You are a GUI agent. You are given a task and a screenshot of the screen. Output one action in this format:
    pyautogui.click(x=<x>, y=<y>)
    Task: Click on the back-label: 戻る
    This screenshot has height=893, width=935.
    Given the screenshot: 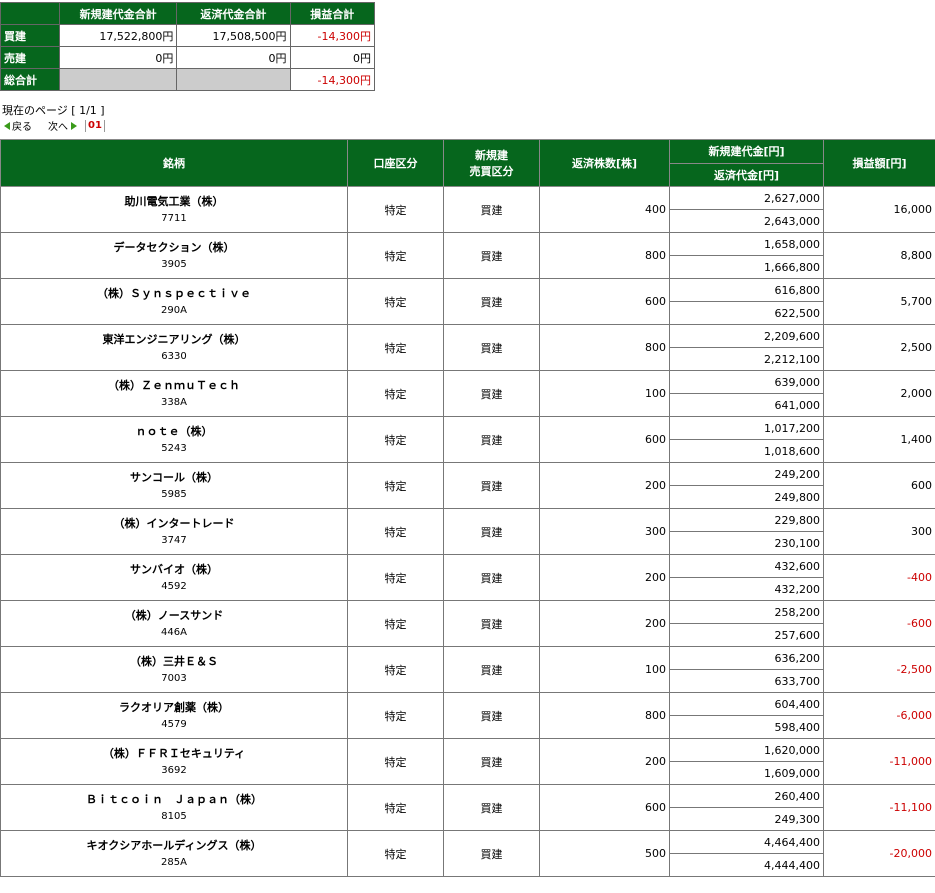 What is the action you would take?
    pyautogui.click(x=22, y=127)
    